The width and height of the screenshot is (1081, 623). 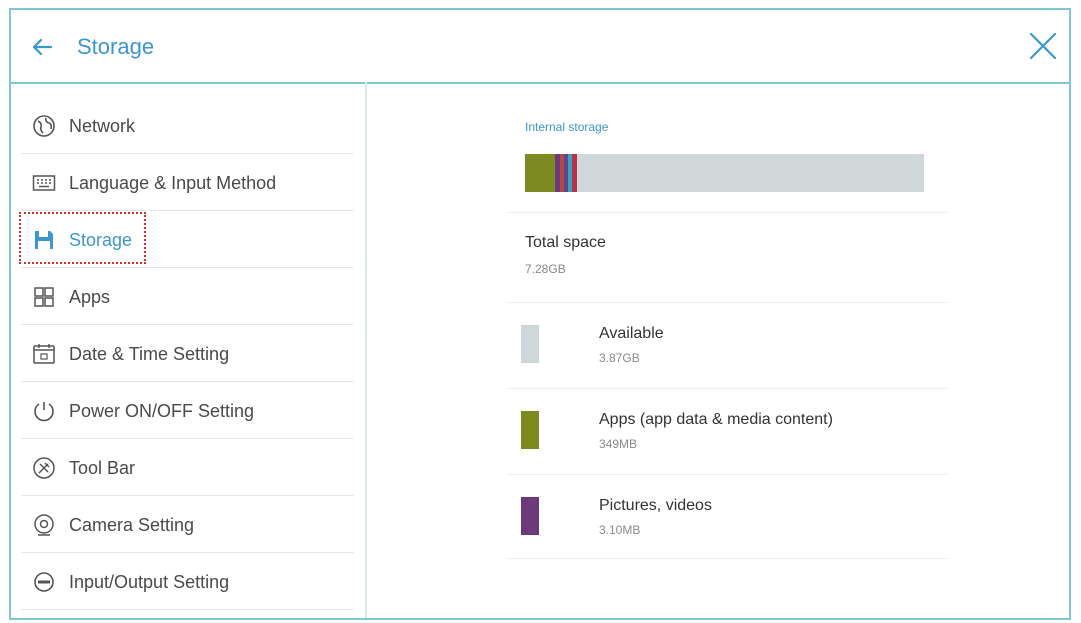 I want to click on section-title: Internal storage, so click(x=567, y=127).